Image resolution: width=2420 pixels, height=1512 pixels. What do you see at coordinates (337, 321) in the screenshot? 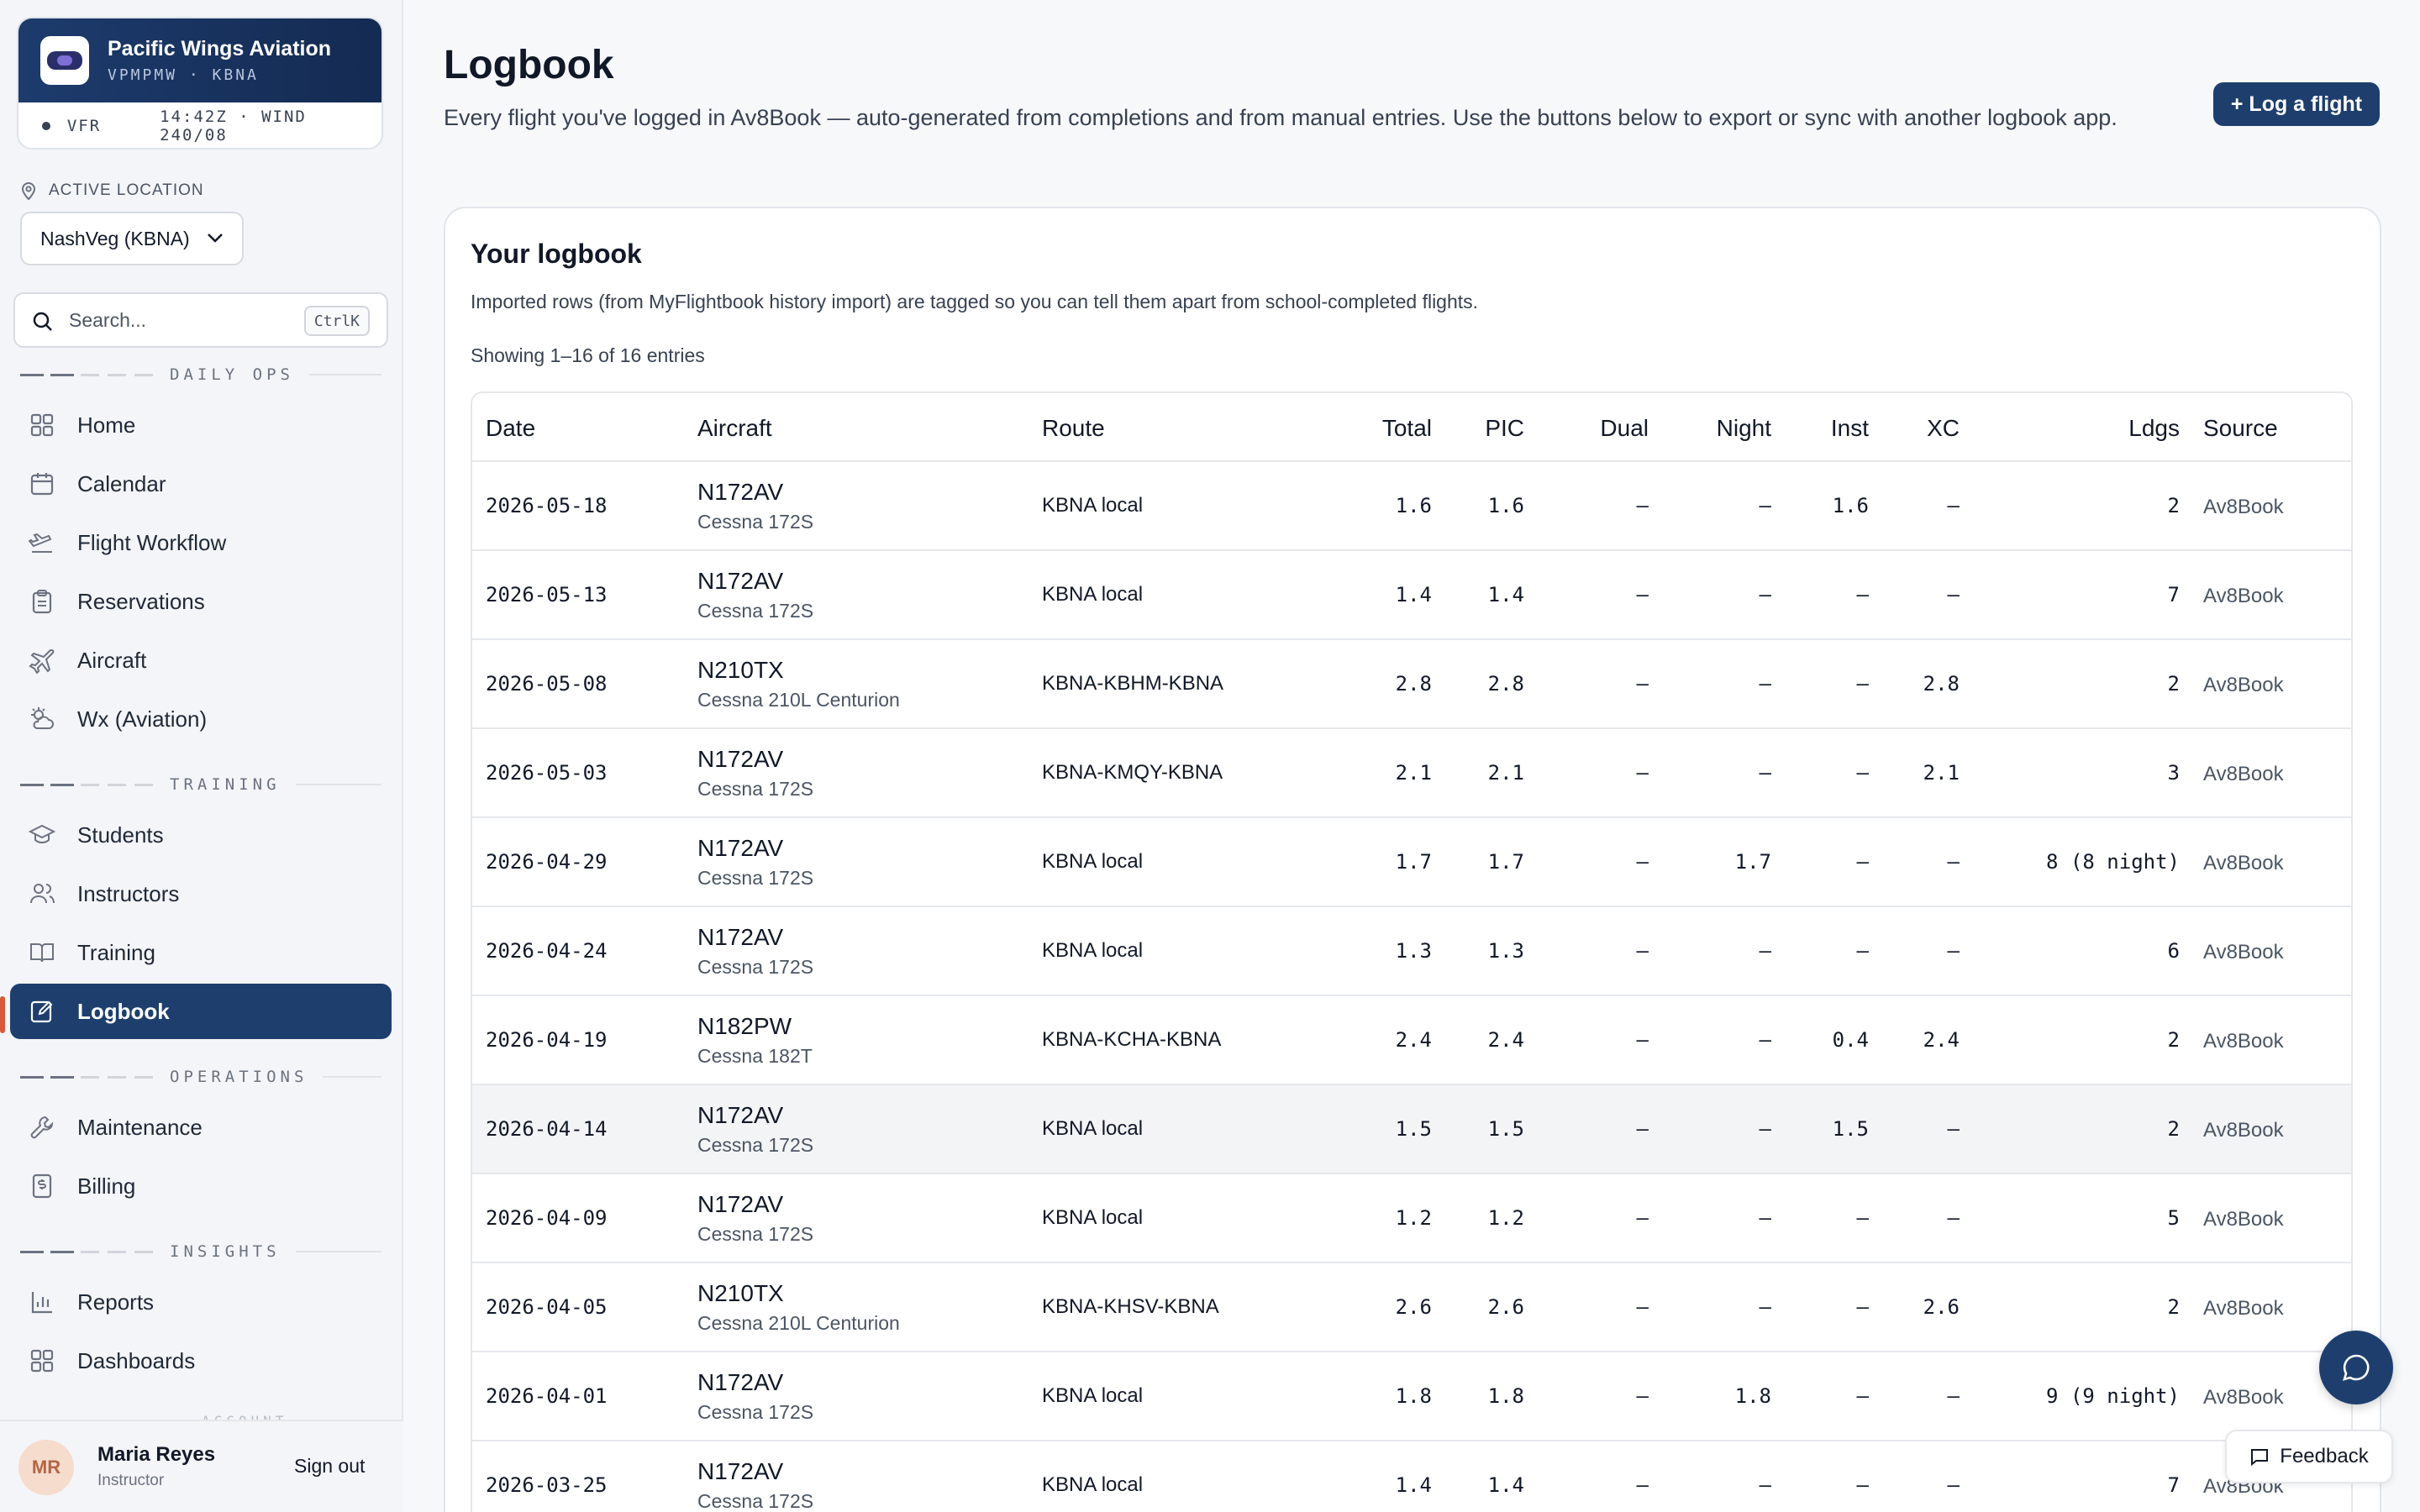
I see `search-shortcut: CtrlK` at bounding box center [337, 321].